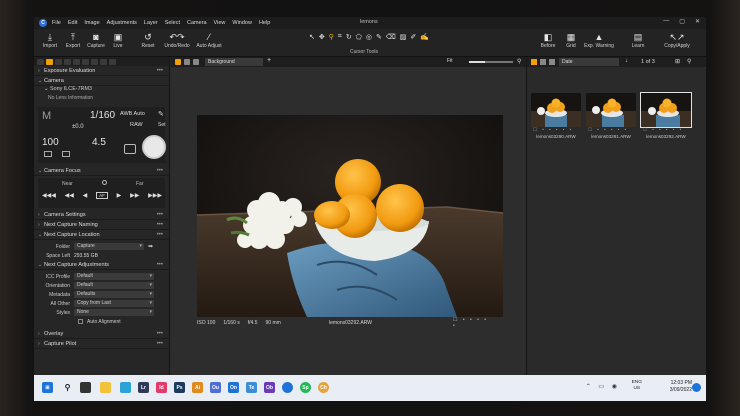 The height and width of the screenshot is (416, 740). I want to click on shutter-speed: 1/160, so click(102, 115).